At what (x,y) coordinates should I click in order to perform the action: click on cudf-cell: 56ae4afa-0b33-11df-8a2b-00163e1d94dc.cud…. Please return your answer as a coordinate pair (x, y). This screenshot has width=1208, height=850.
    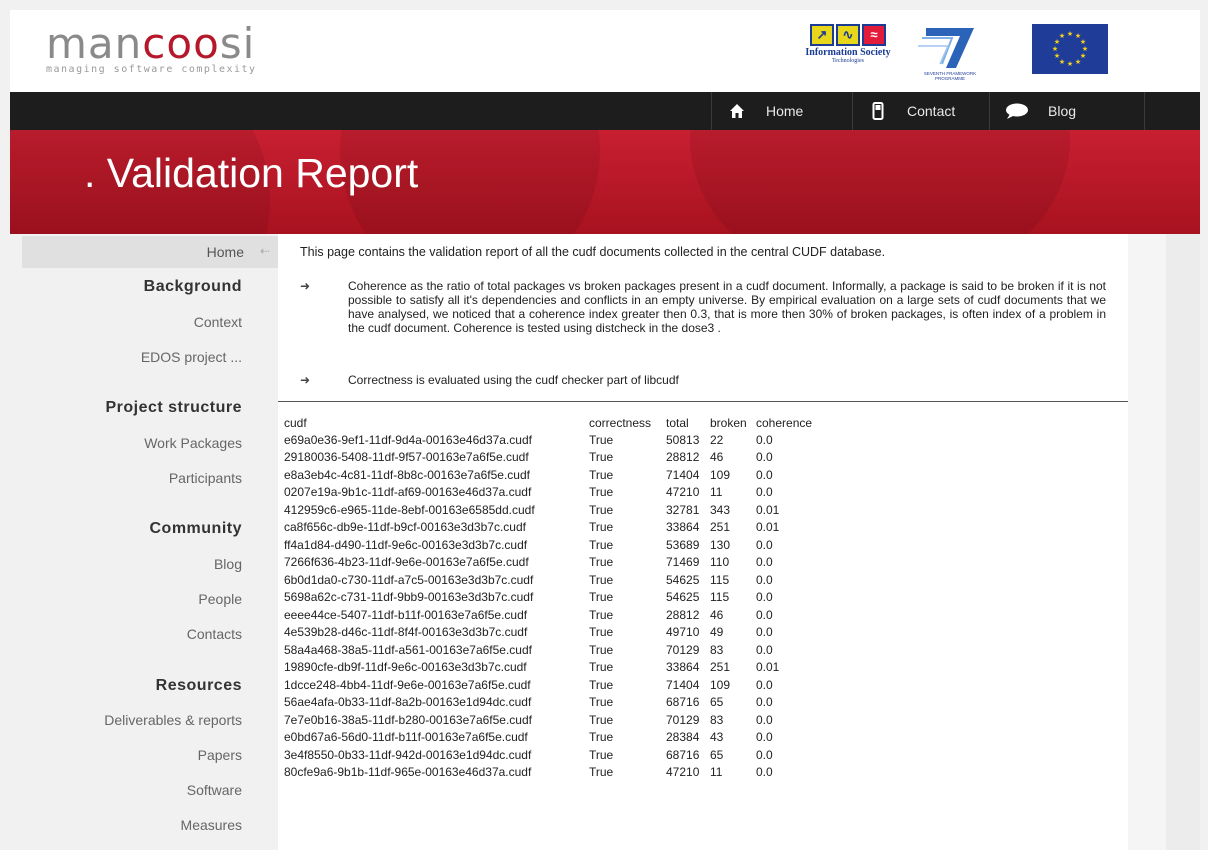
    Looking at the image, I should click on (408, 702).